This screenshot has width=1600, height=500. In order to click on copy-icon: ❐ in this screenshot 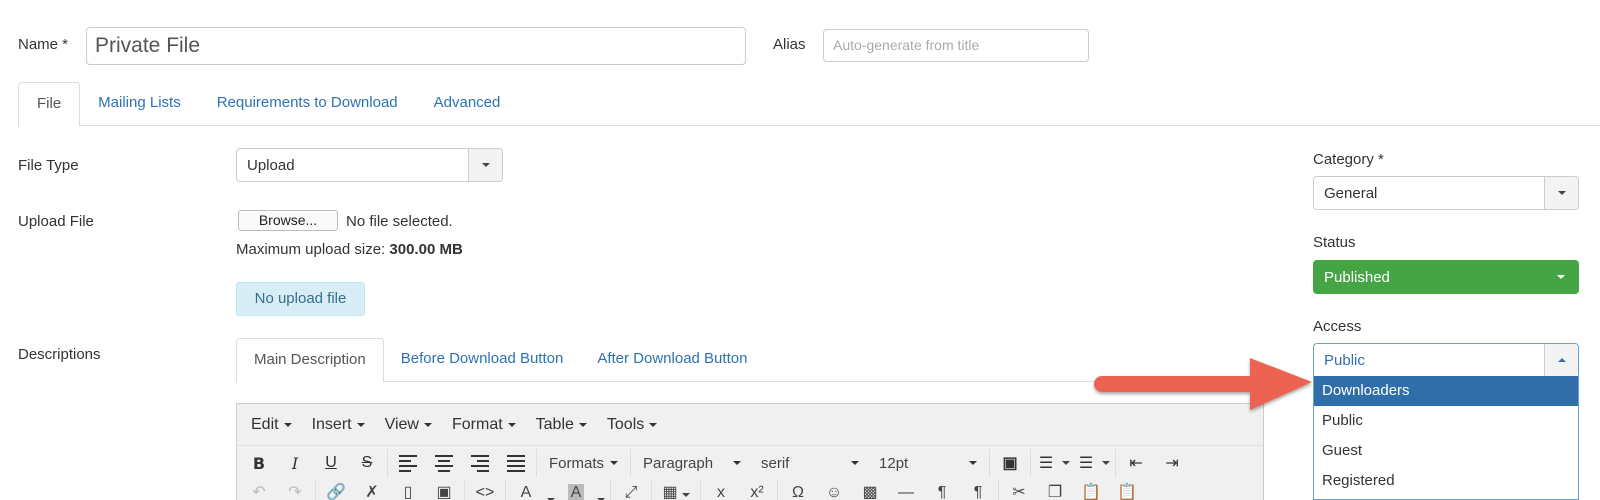, I will do `click(1055, 490)`.